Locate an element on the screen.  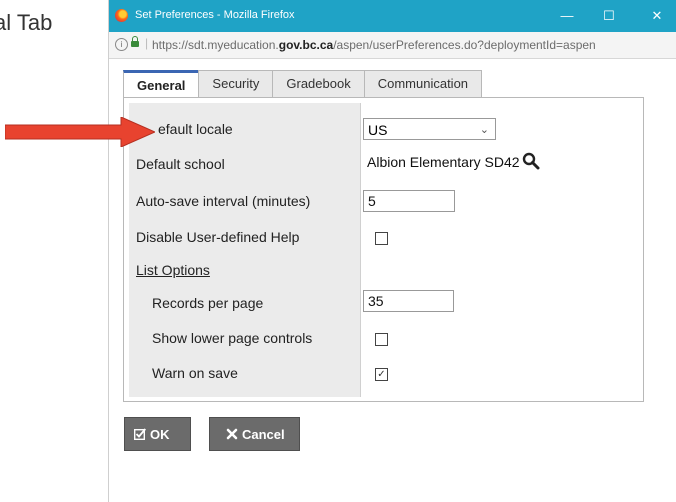
chevron-down-icon: ⌄ is located at coordinates (484, 130).